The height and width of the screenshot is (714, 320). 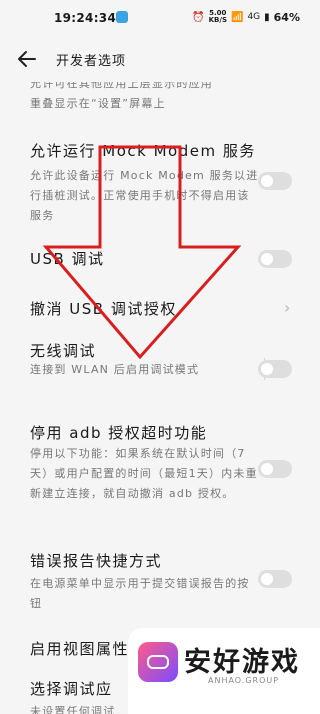 What do you see at coordinates (96, 561) in the screenshot?
I see `item-title: 错误报告快捷方式` at bounding box center [96, 561].